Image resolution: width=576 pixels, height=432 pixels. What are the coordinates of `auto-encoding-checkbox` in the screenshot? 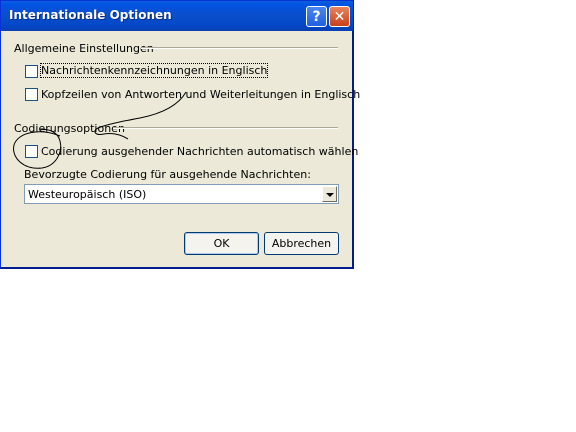 It's located at (31, 151).